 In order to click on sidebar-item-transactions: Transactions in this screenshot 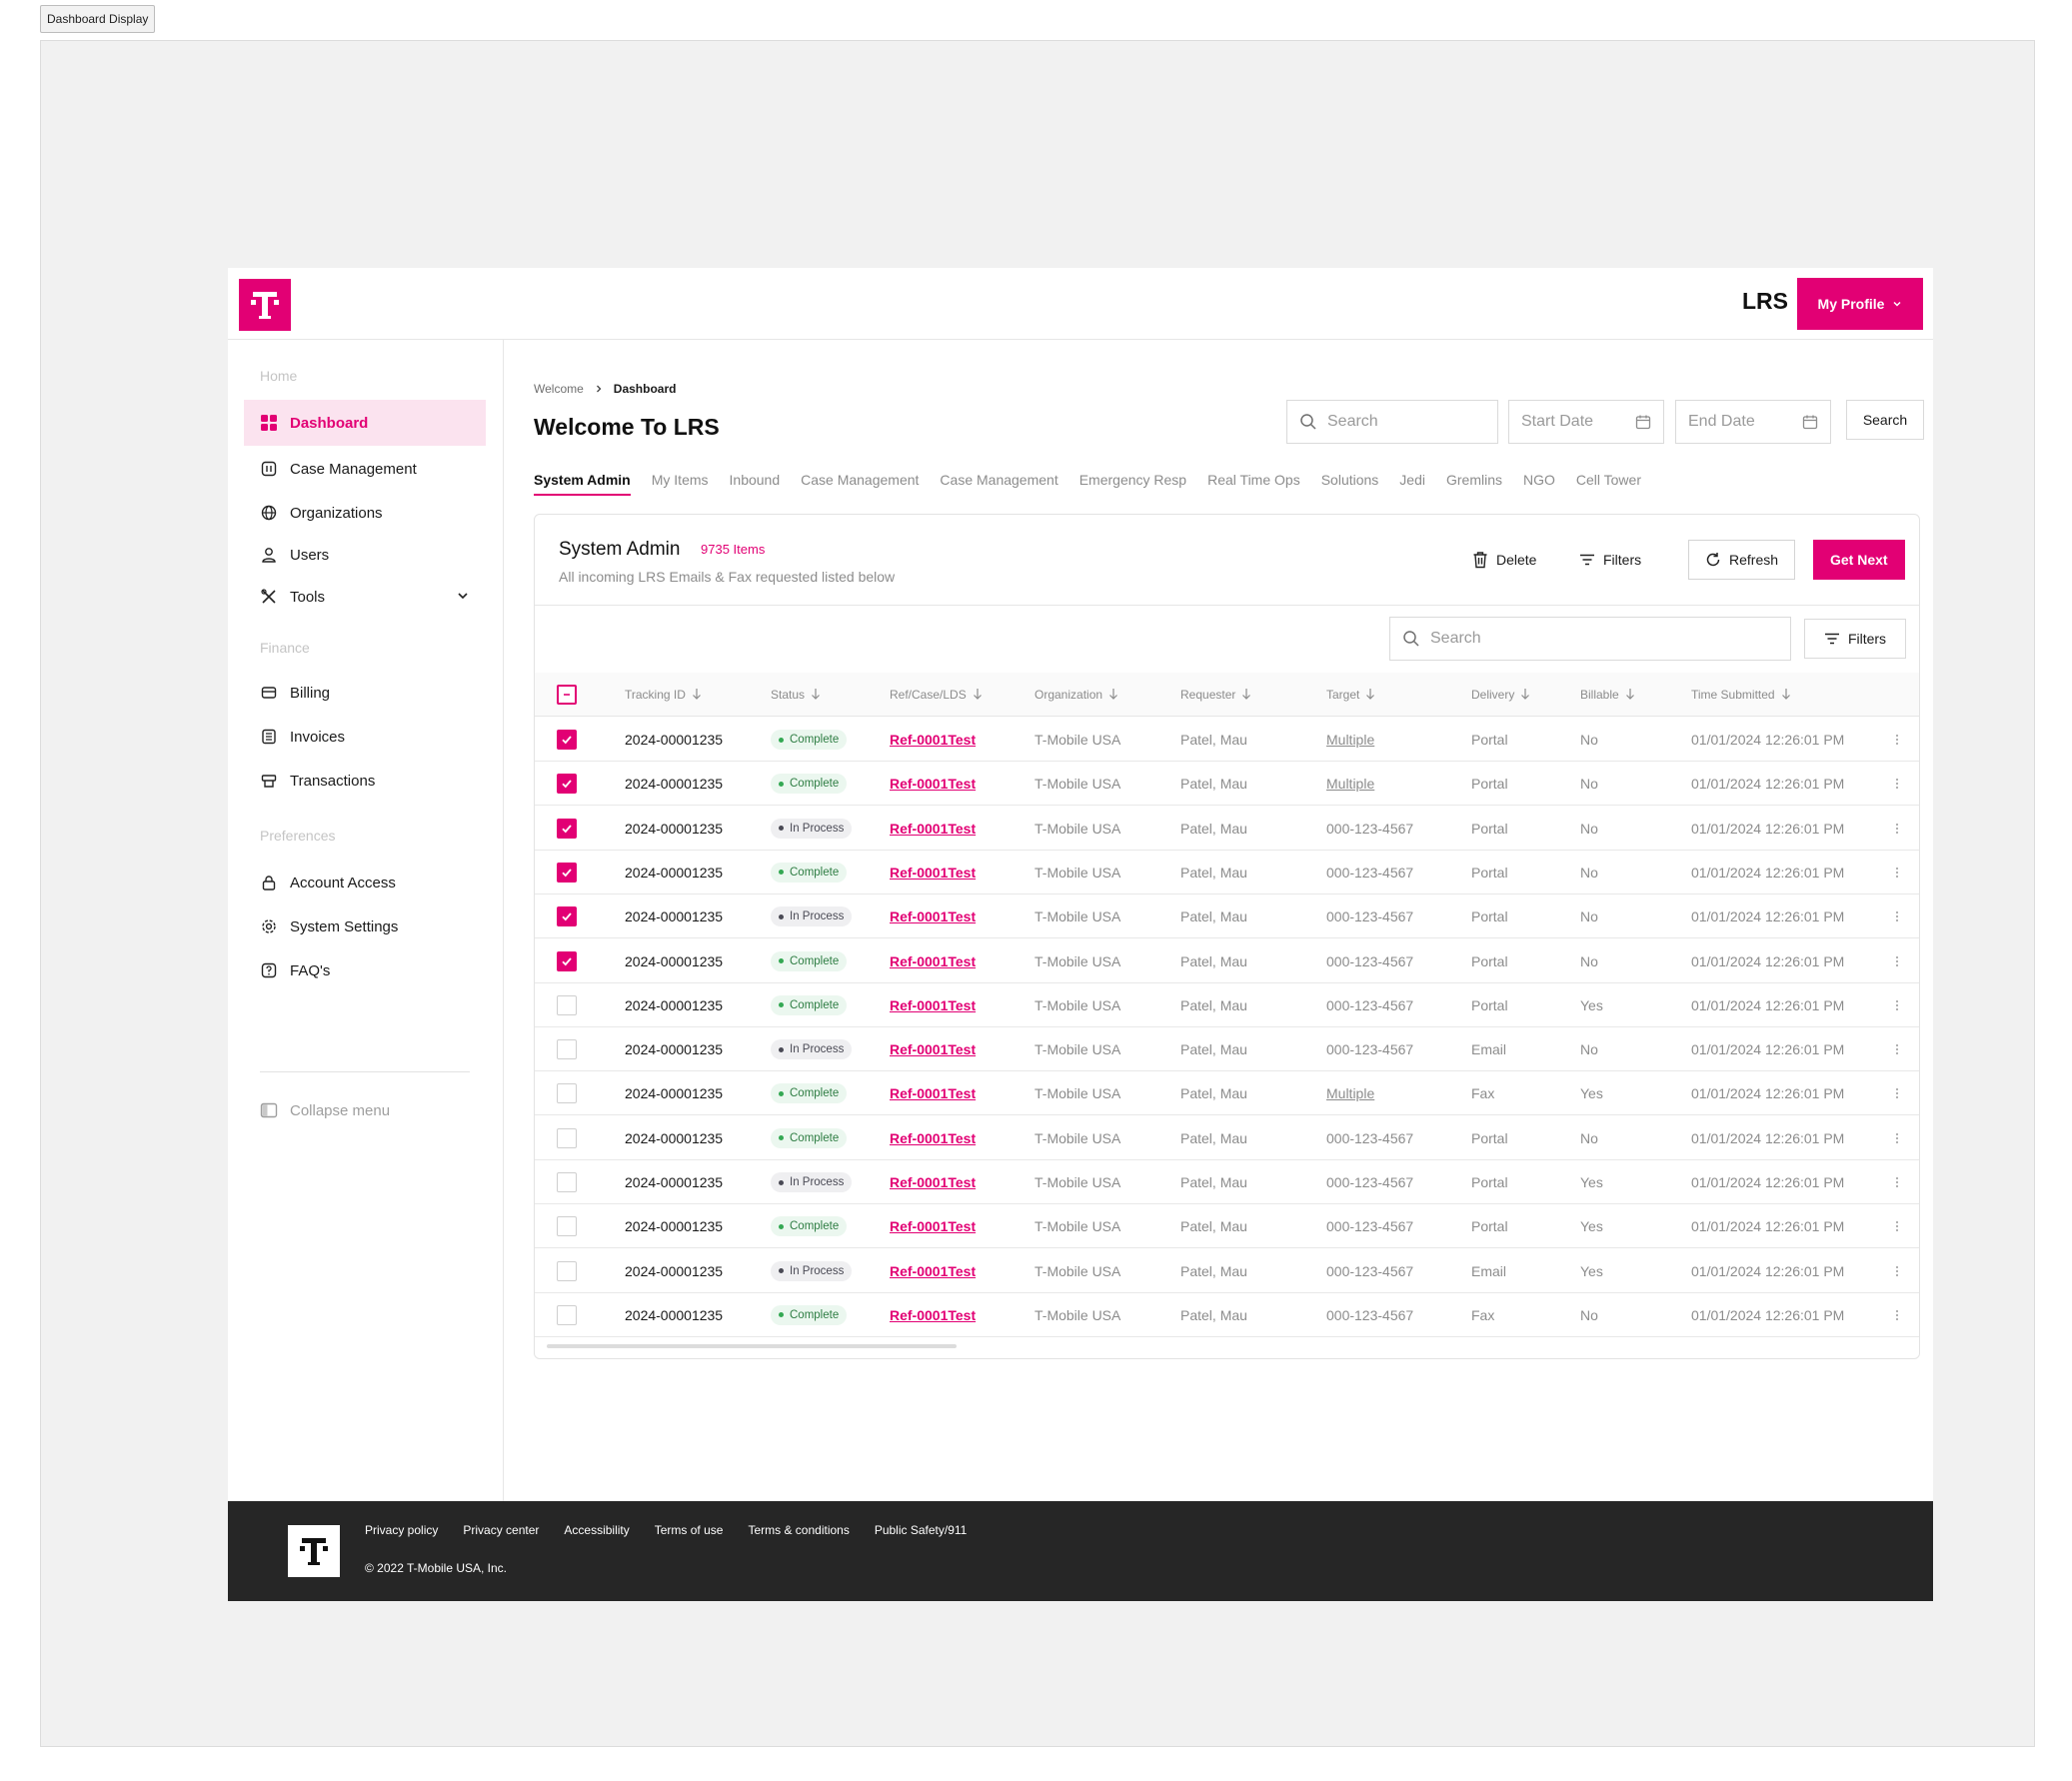, I will do `click(365, 781)`.